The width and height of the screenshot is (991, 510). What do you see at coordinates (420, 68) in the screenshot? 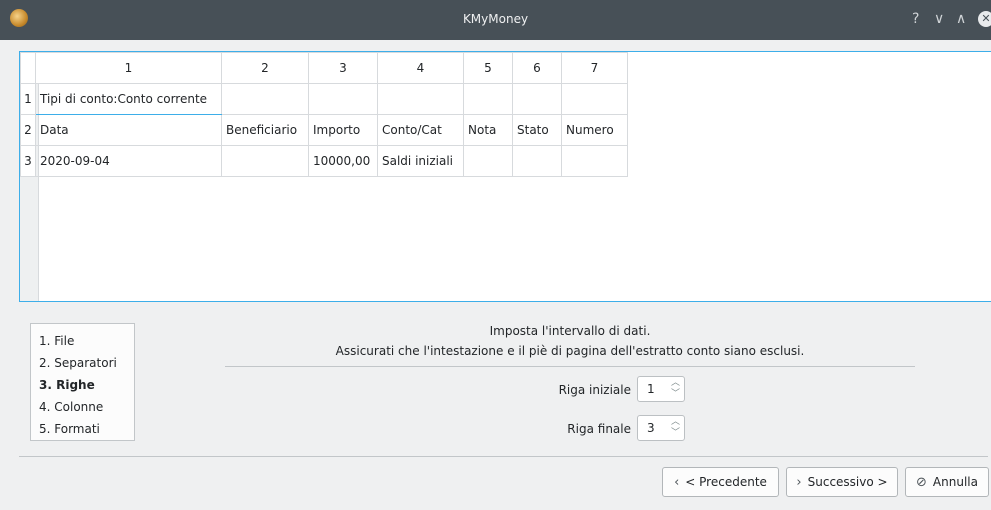
I see `column-header: 4` at bounding box center [420, 68].